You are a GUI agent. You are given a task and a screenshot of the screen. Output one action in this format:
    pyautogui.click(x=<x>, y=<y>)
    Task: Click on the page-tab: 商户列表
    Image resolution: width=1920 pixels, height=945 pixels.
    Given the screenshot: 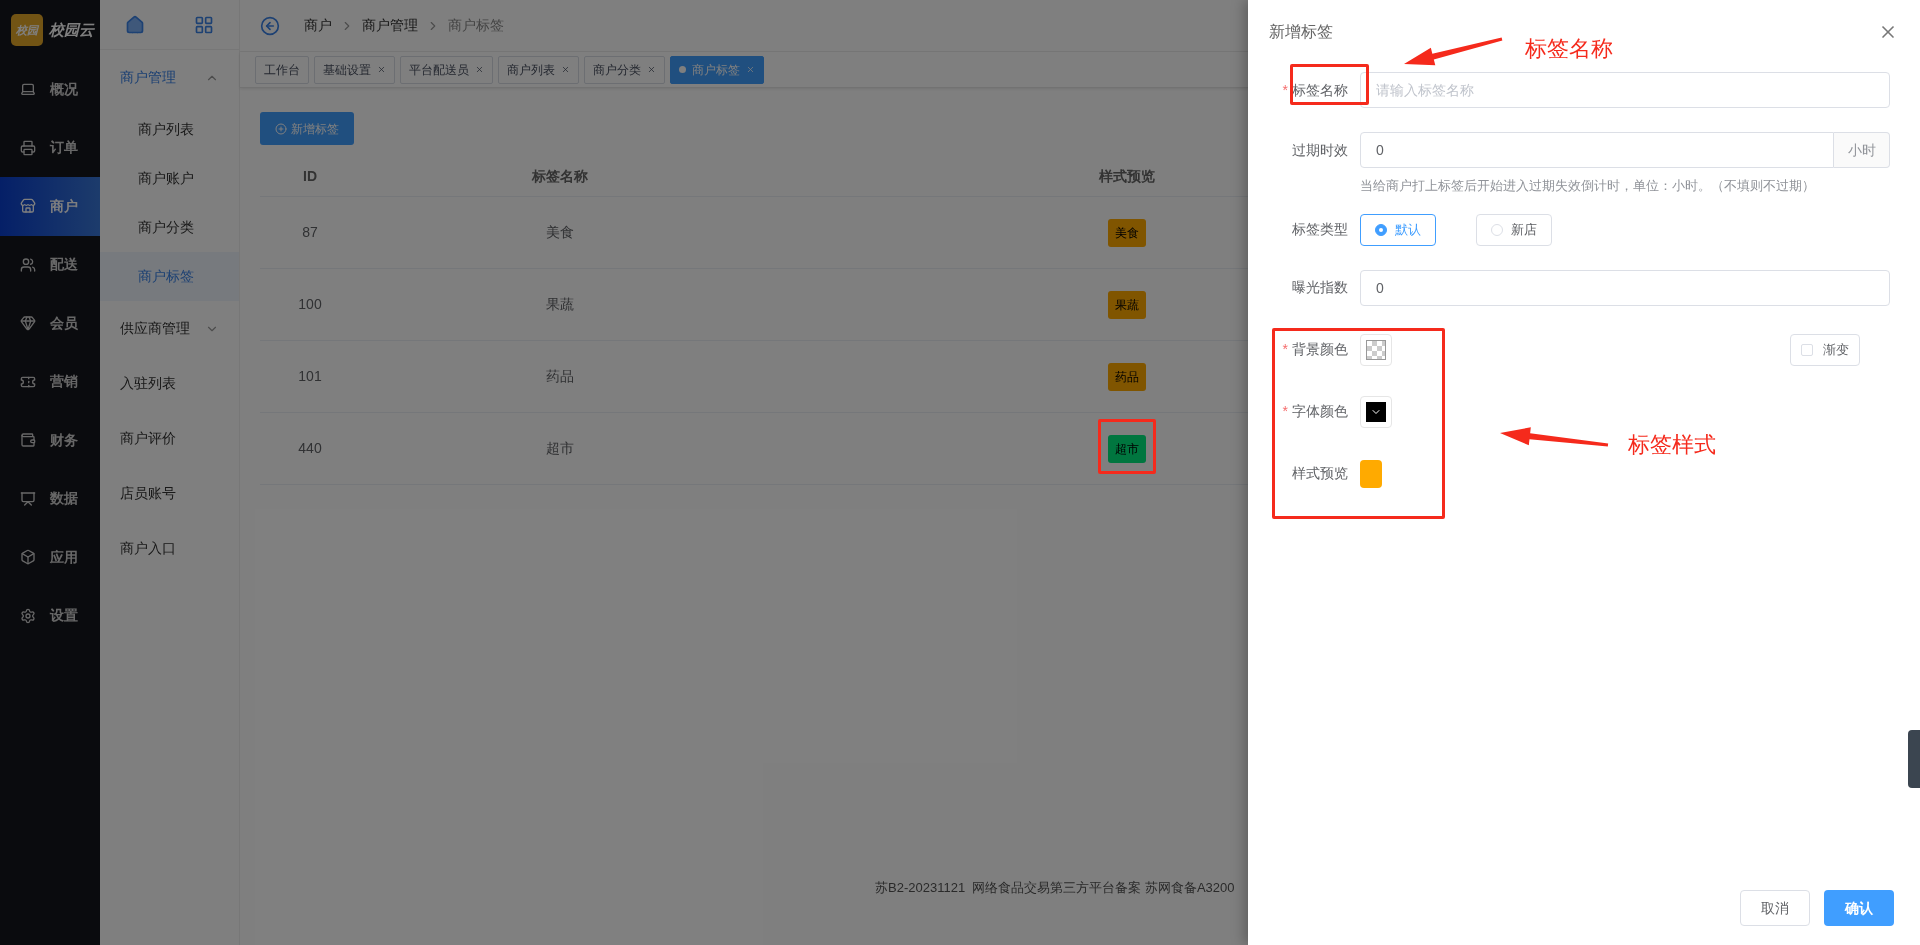 What is the action you would take?
    pyautogui.click(x=538, y=69)
    